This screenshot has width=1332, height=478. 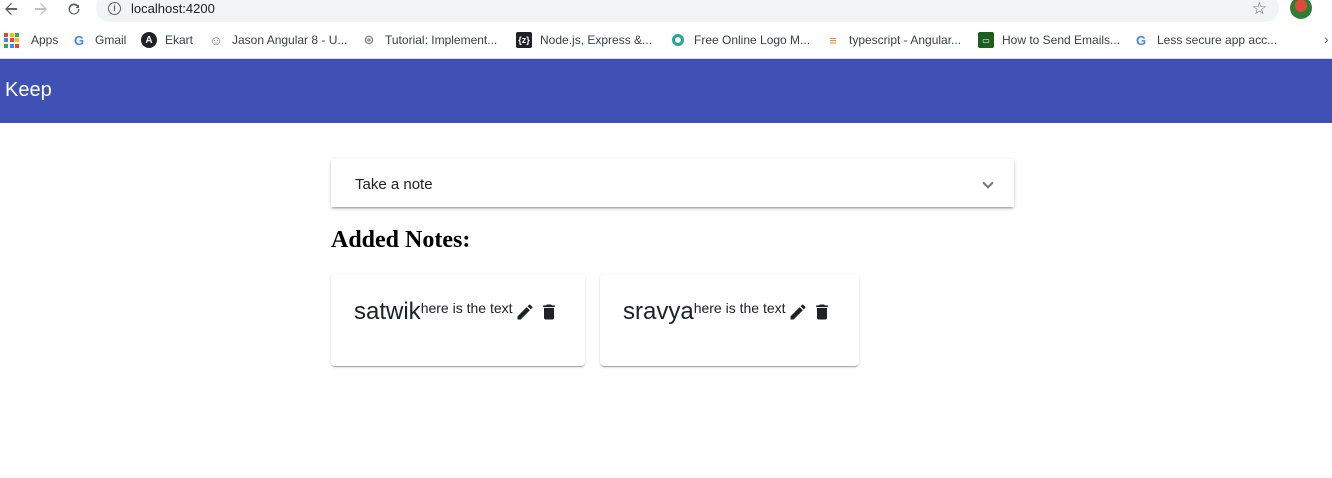 What do you see at coordinates (216, 40) in the screenshot?
I see `avatar-icon: ☺` at bounding box center [216, 40].